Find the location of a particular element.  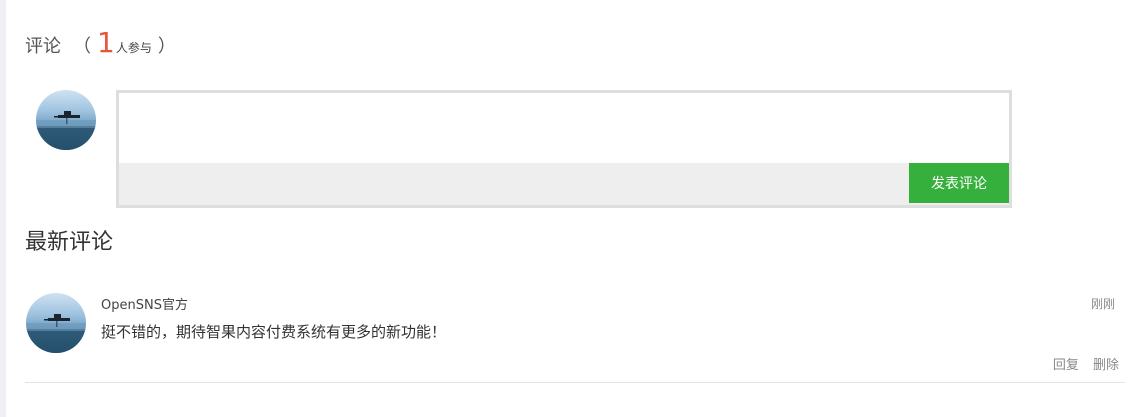

close-paren: ） is located at coordinates (166, 46).